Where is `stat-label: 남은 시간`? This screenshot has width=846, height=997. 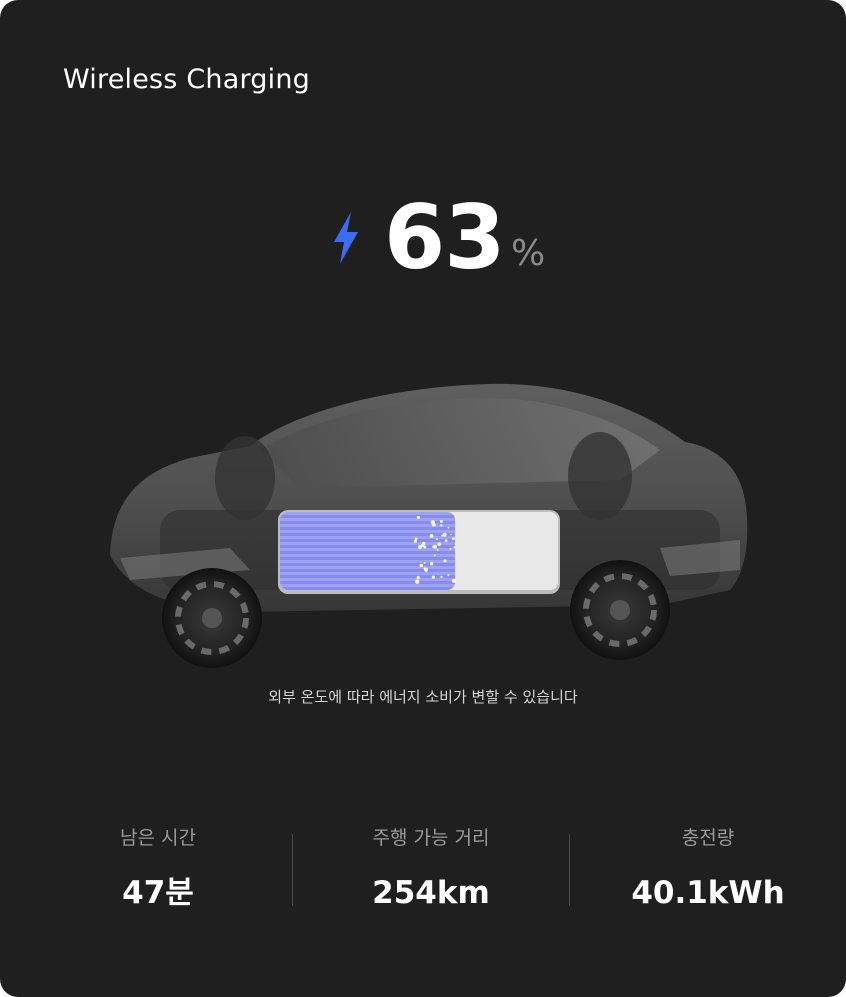 stat-label: 남은 시간 is located at coordinates (158, 838).